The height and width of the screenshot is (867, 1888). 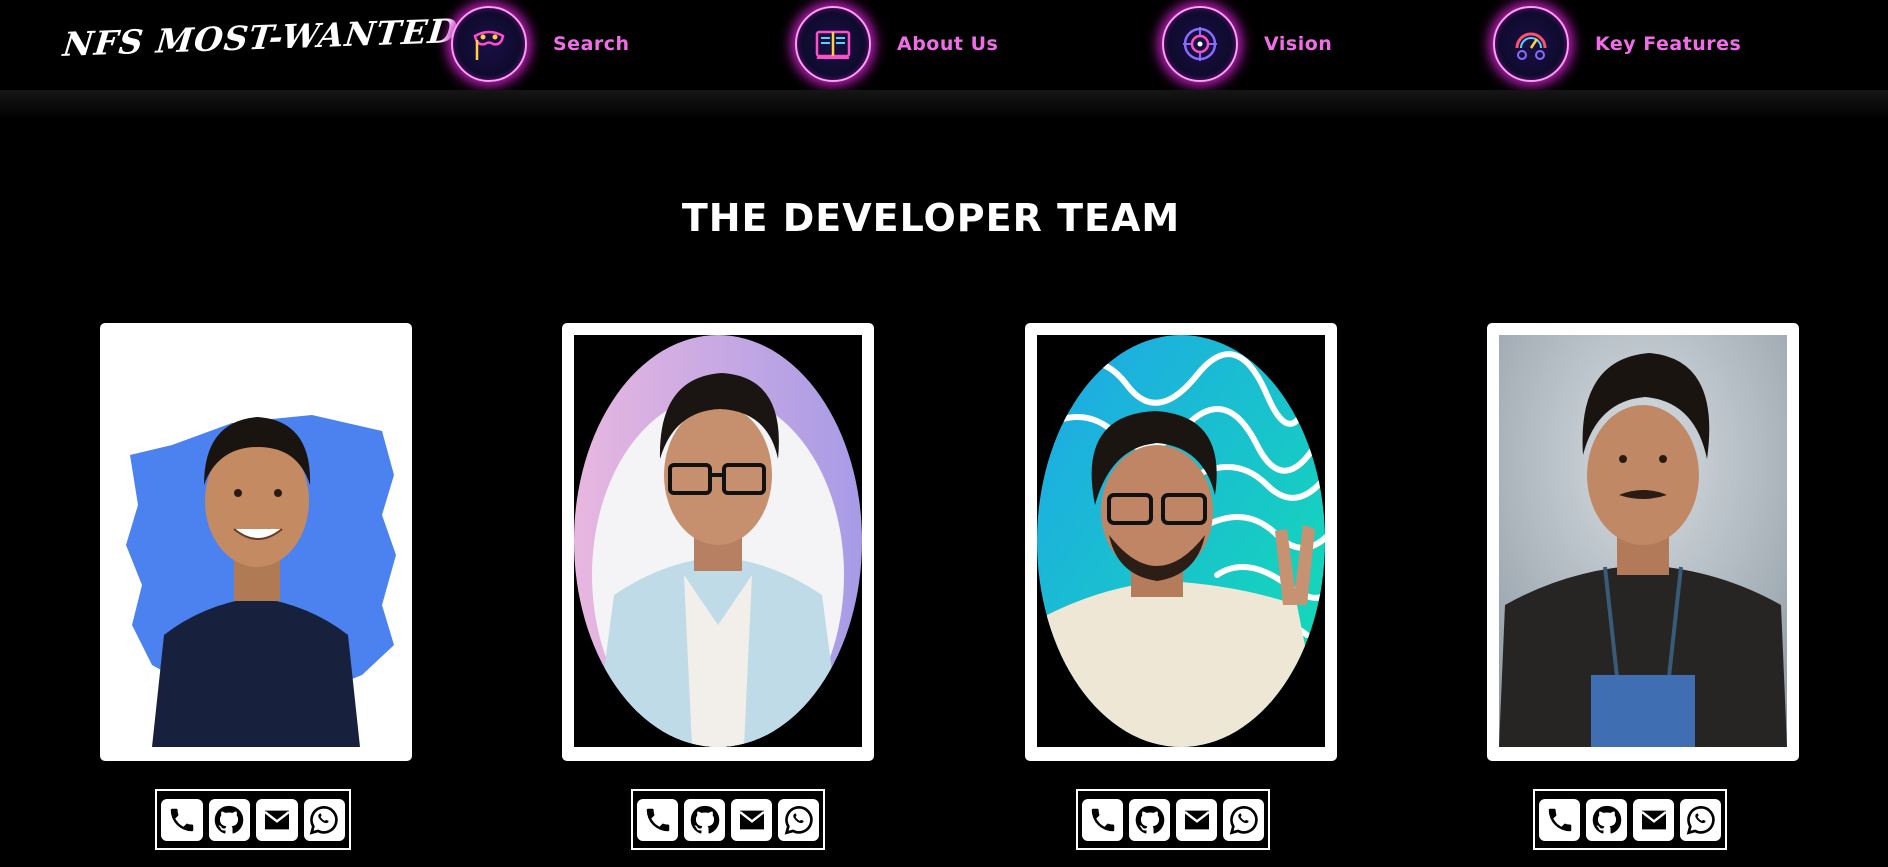 I want to click on nav-label-vision: Vision, so click(x=1298, y=44).